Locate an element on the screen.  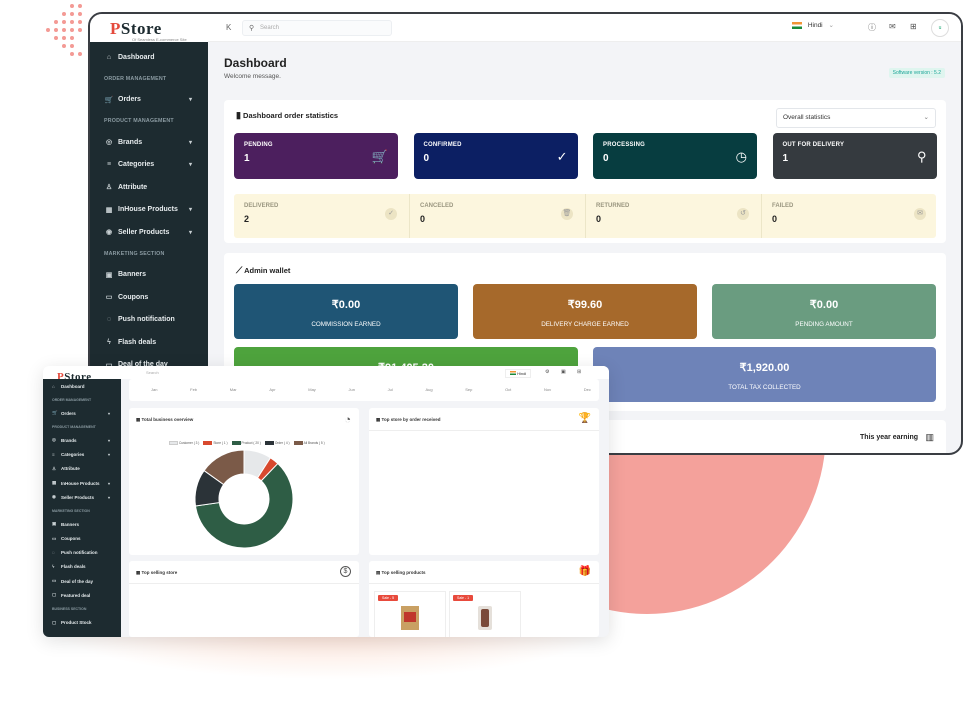
sidebar-item-label: Brands is located at coordinates (69, 440).